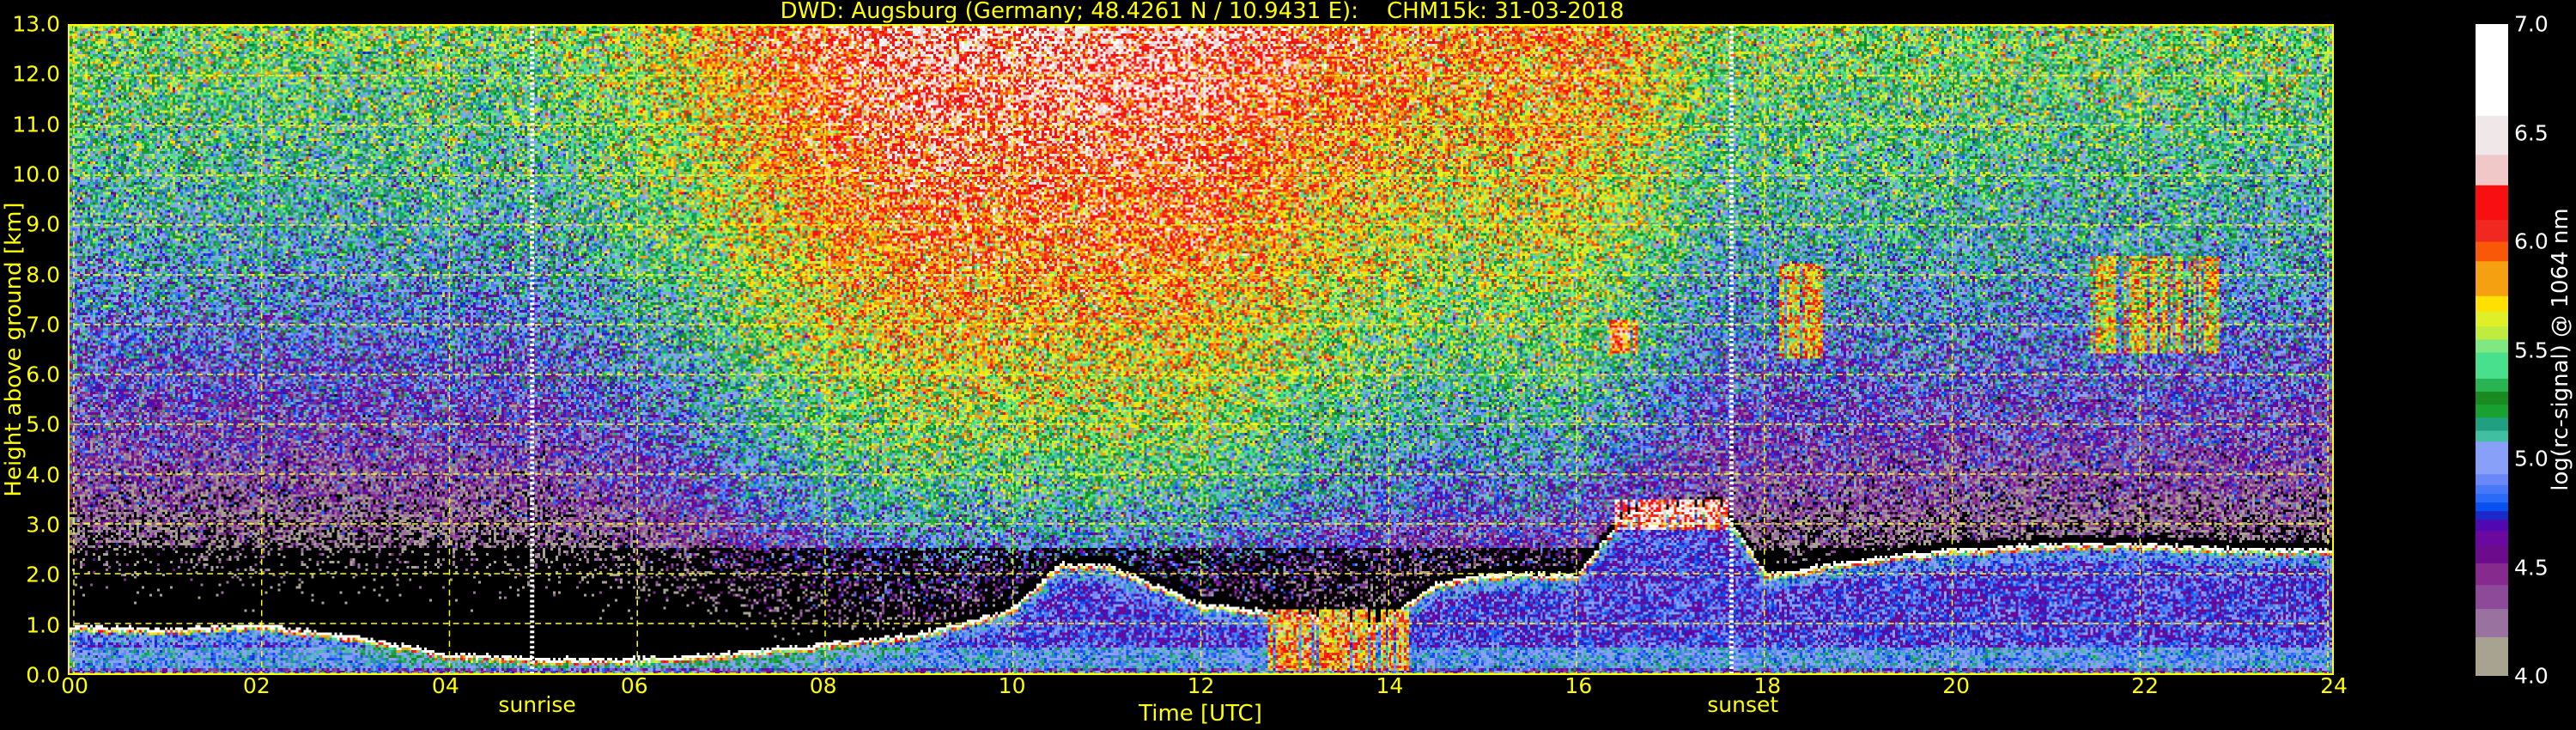 The height and width of the screenshot is (730, 2576). I want to click on x-tick-label: 20, so click(1956, 685).